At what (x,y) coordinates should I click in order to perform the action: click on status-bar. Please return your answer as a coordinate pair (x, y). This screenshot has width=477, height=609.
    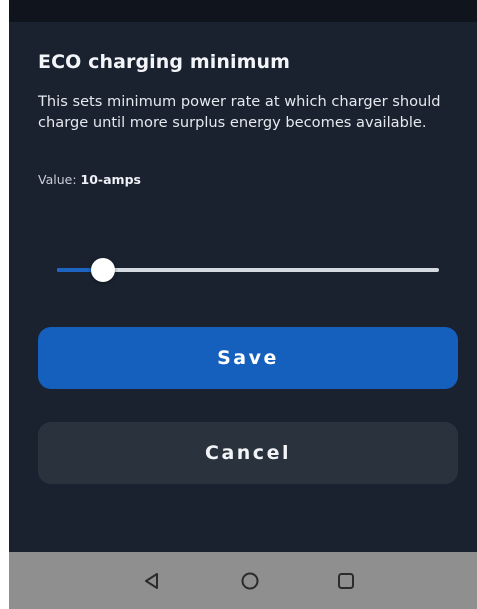
    Looking at the image, I should click on (243, 11).